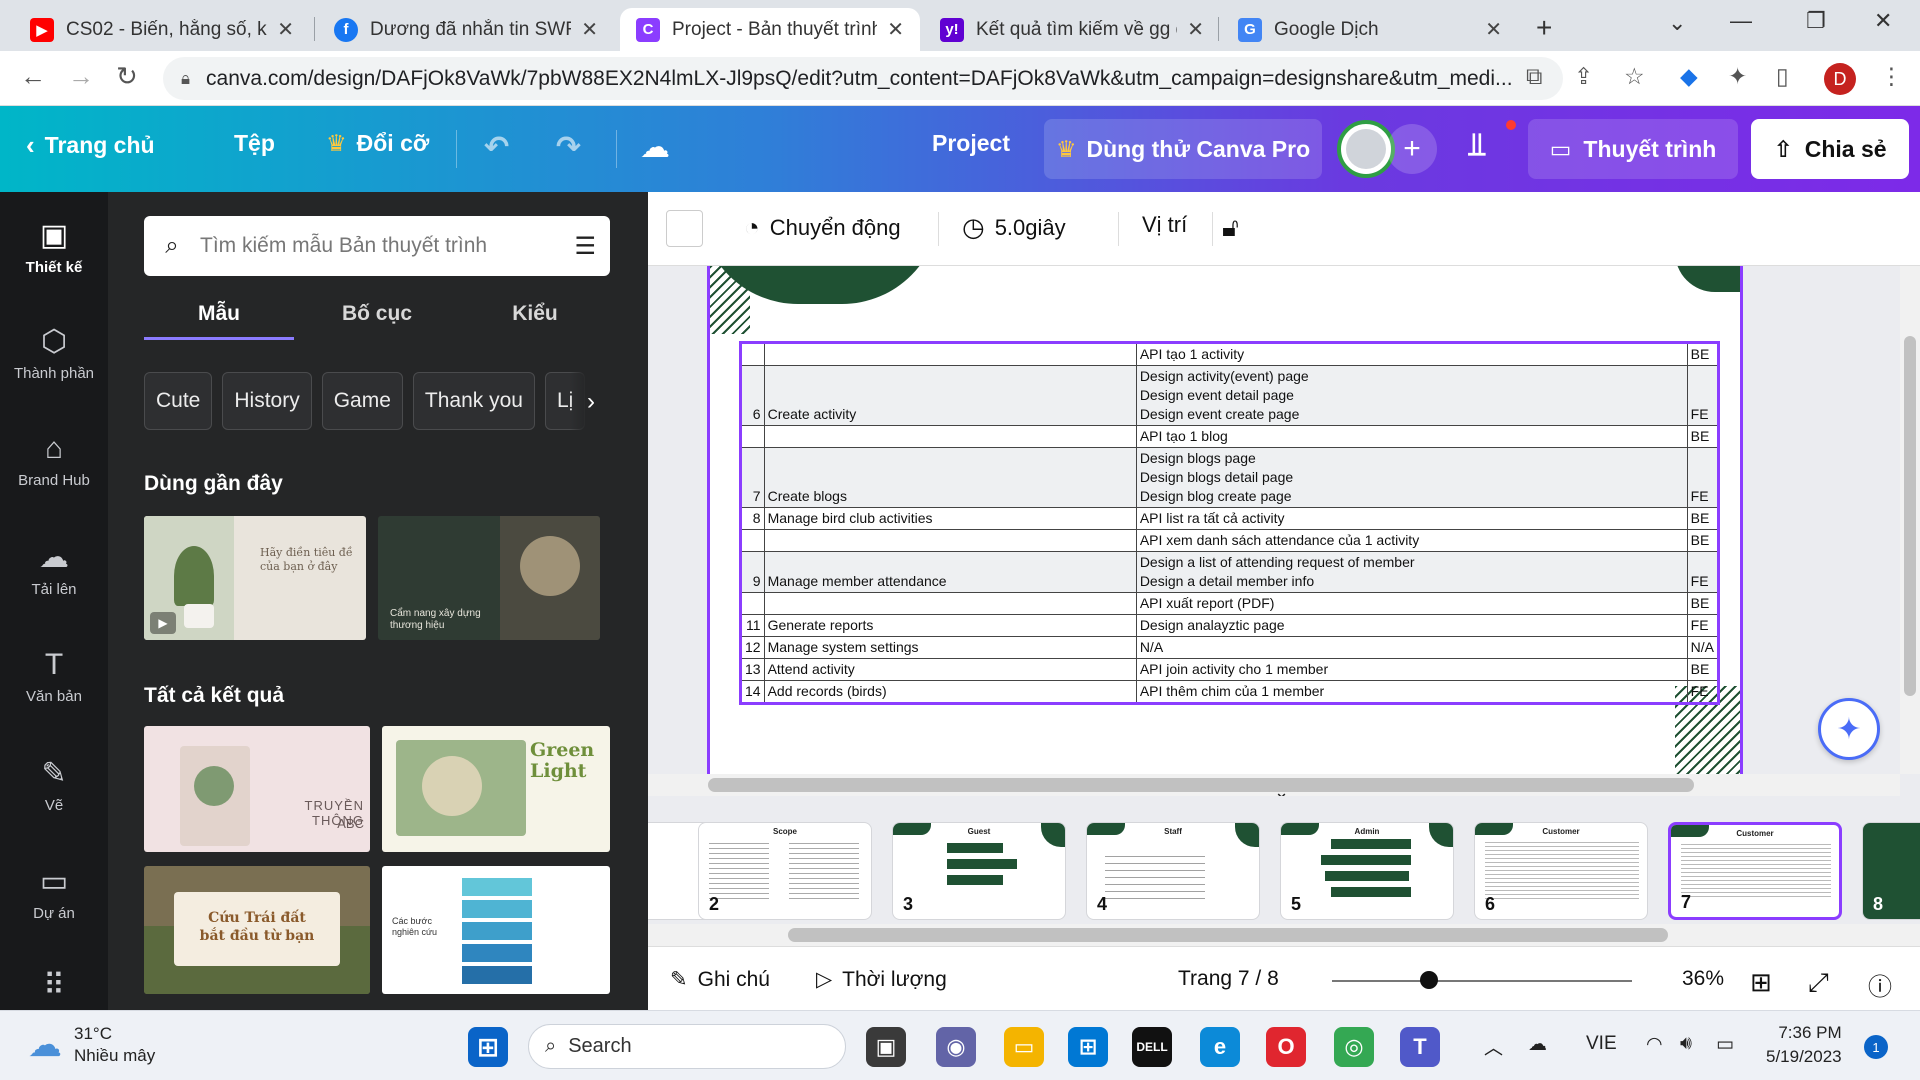  What do you see at coordinates (770, 29) in the screenshot?
I see `browser-tab-canva: C Project - Bản thuyết trình ✕` at bounding box center [770, 29].